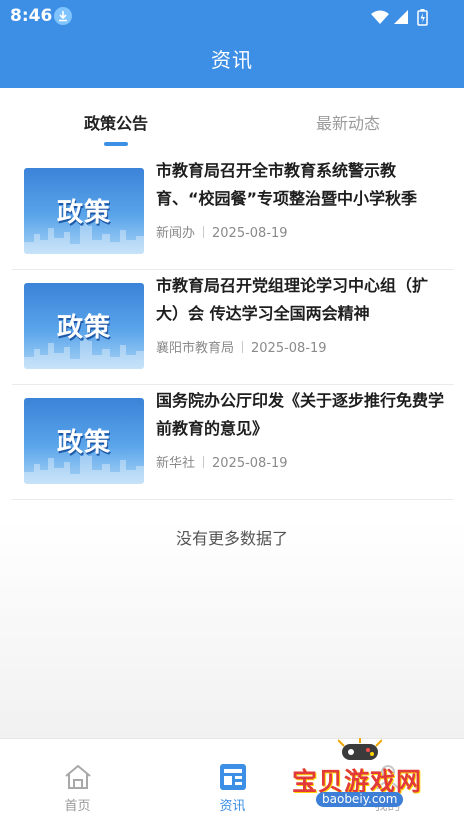 This screenshot has width=464, height=825. I want to click on news-title: 市教育局召开党组理论学习中心组（扩大）会 传达学习全国两会精神, so click(302, 300).